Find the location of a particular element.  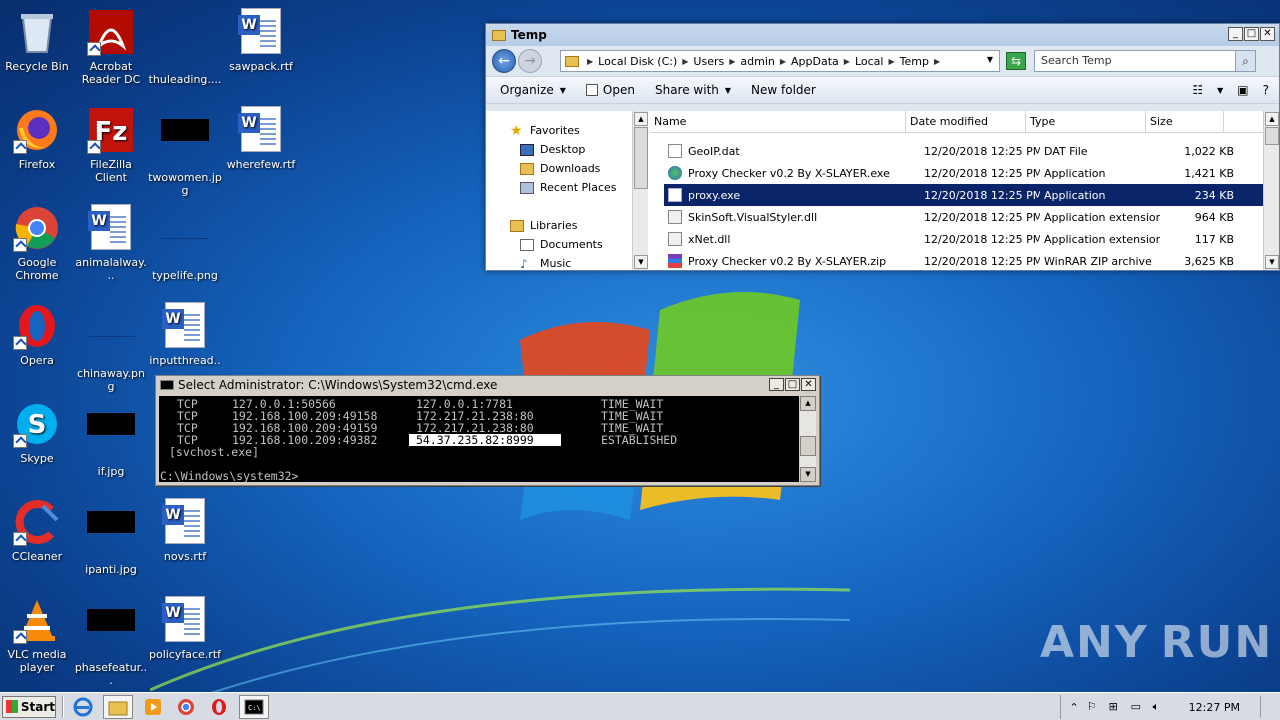

breadcrumb-item: Local is located at coordinates (869, 61).